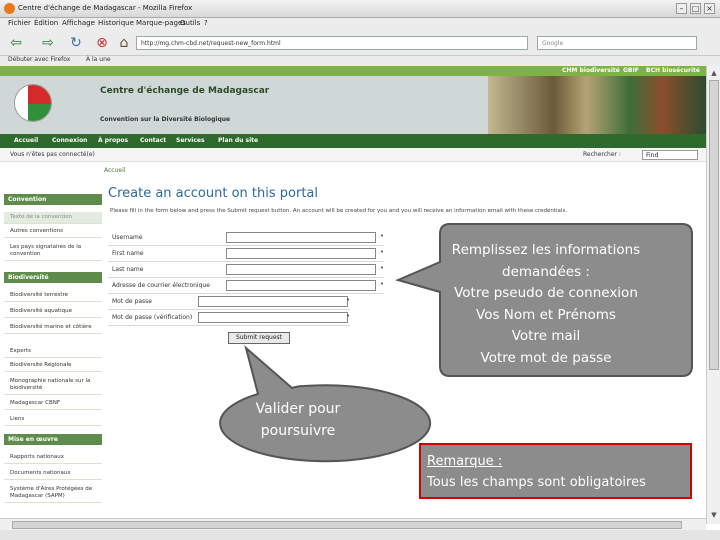 The width and height of the screenshot is (720, 540). I want to click on callout-line: poursuivre, so click(298, 431).